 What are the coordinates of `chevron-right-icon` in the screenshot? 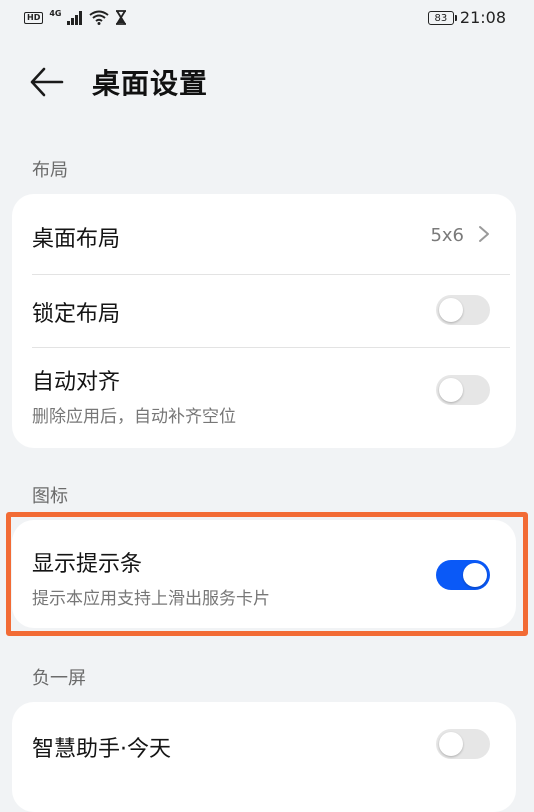 It's located at (484, 234).